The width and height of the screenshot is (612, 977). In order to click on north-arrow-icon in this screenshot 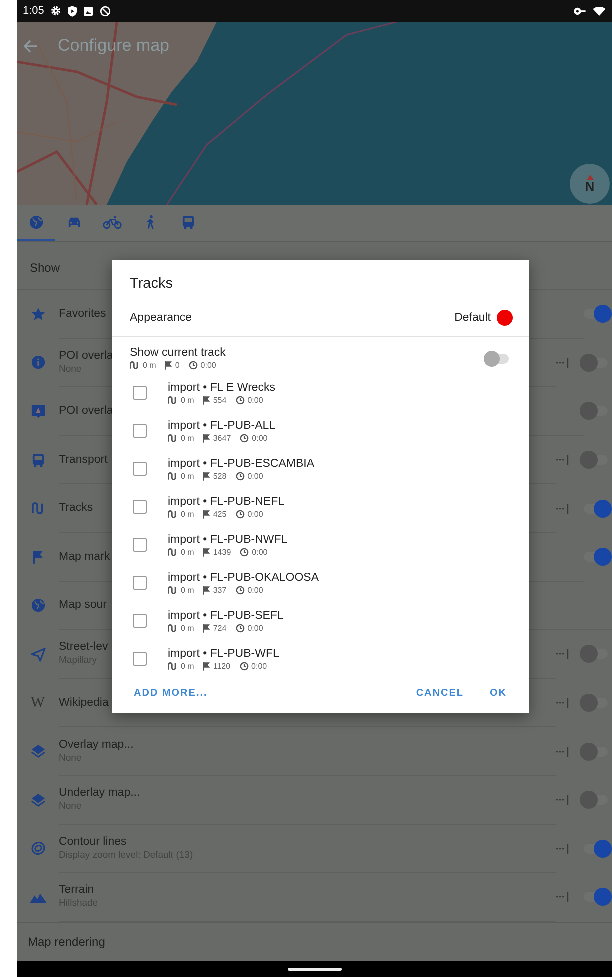, I will do `click(590, 177)`.